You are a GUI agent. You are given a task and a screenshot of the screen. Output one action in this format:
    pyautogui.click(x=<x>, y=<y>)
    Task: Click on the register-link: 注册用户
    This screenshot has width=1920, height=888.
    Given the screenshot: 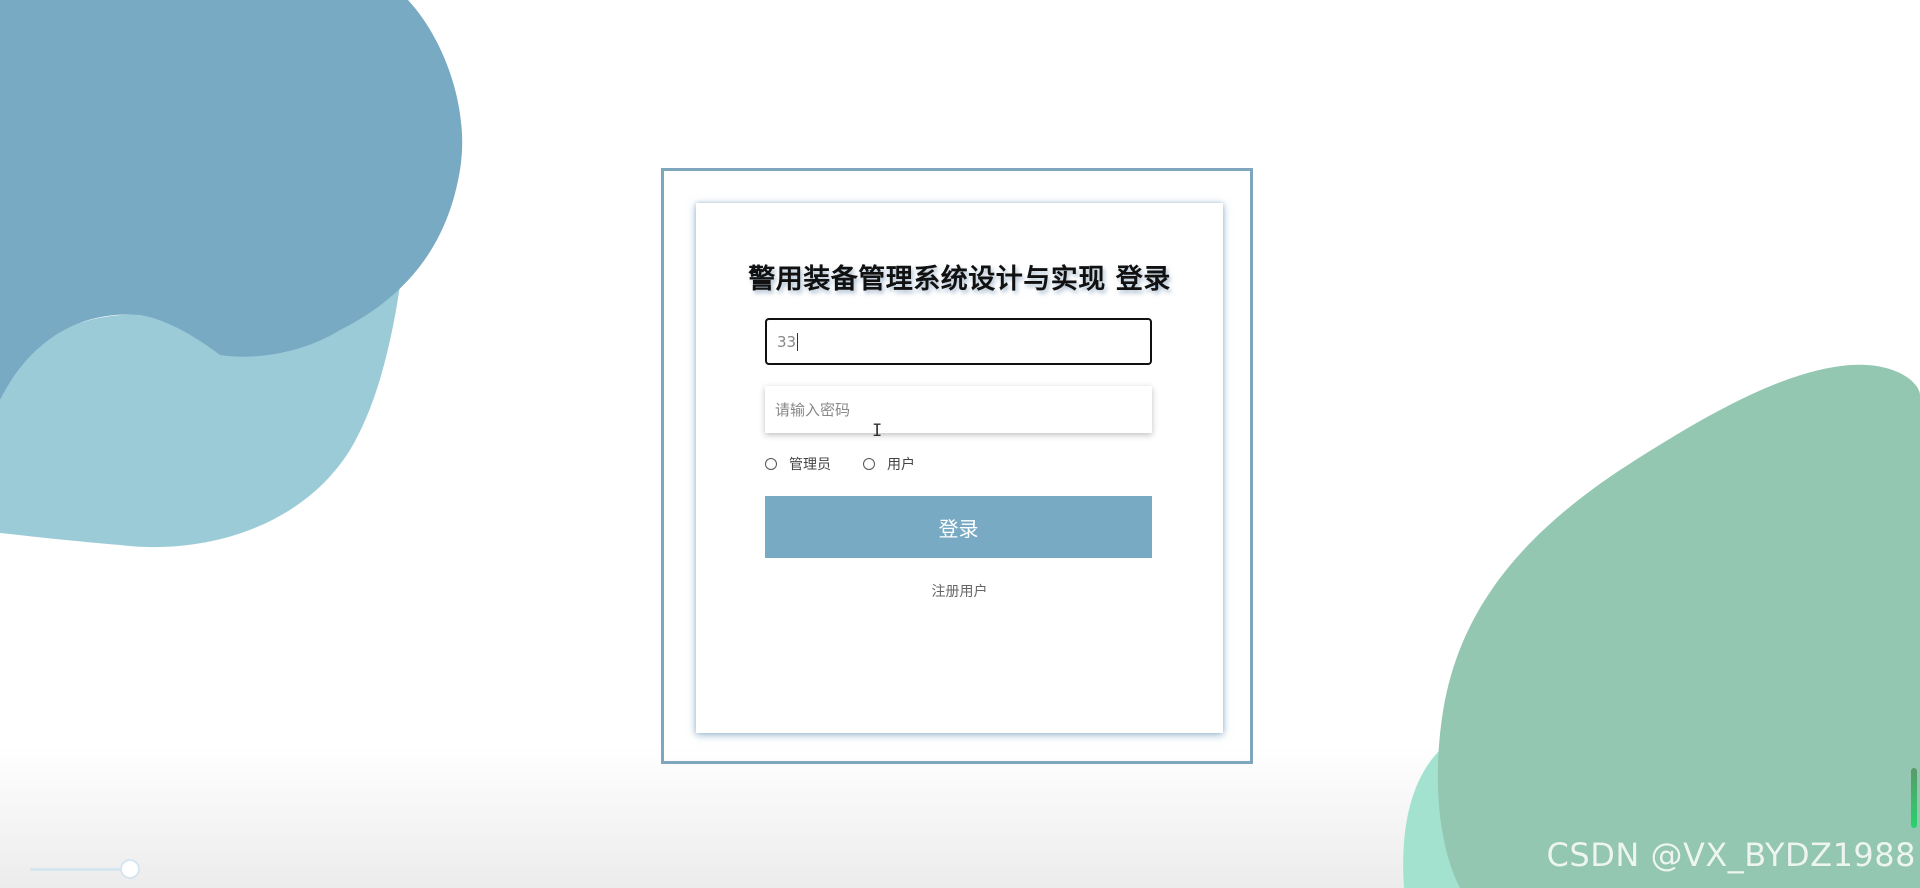 What is the action you would take?
    pyautogui.click(x=959, y=591)
    